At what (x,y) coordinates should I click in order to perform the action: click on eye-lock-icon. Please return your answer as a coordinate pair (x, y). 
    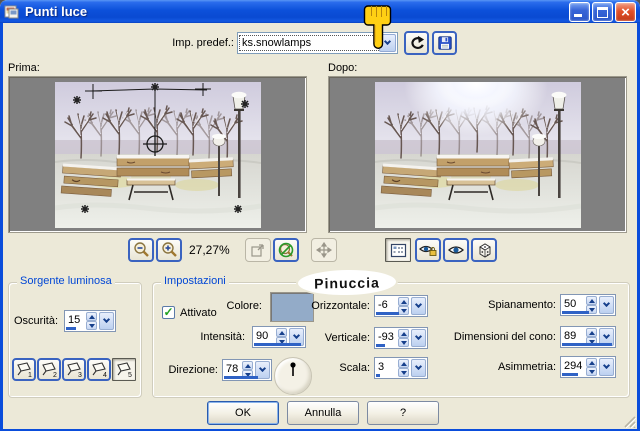
    Looking at the image, I should click on (428, 250).